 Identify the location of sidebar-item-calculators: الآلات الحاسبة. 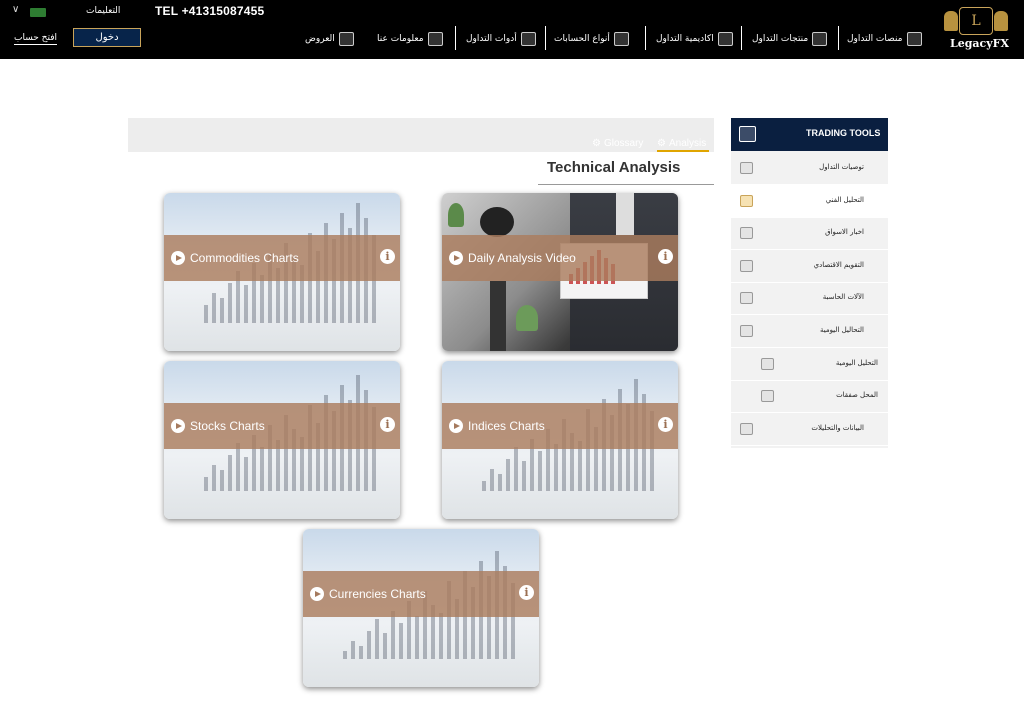
(809, 299).